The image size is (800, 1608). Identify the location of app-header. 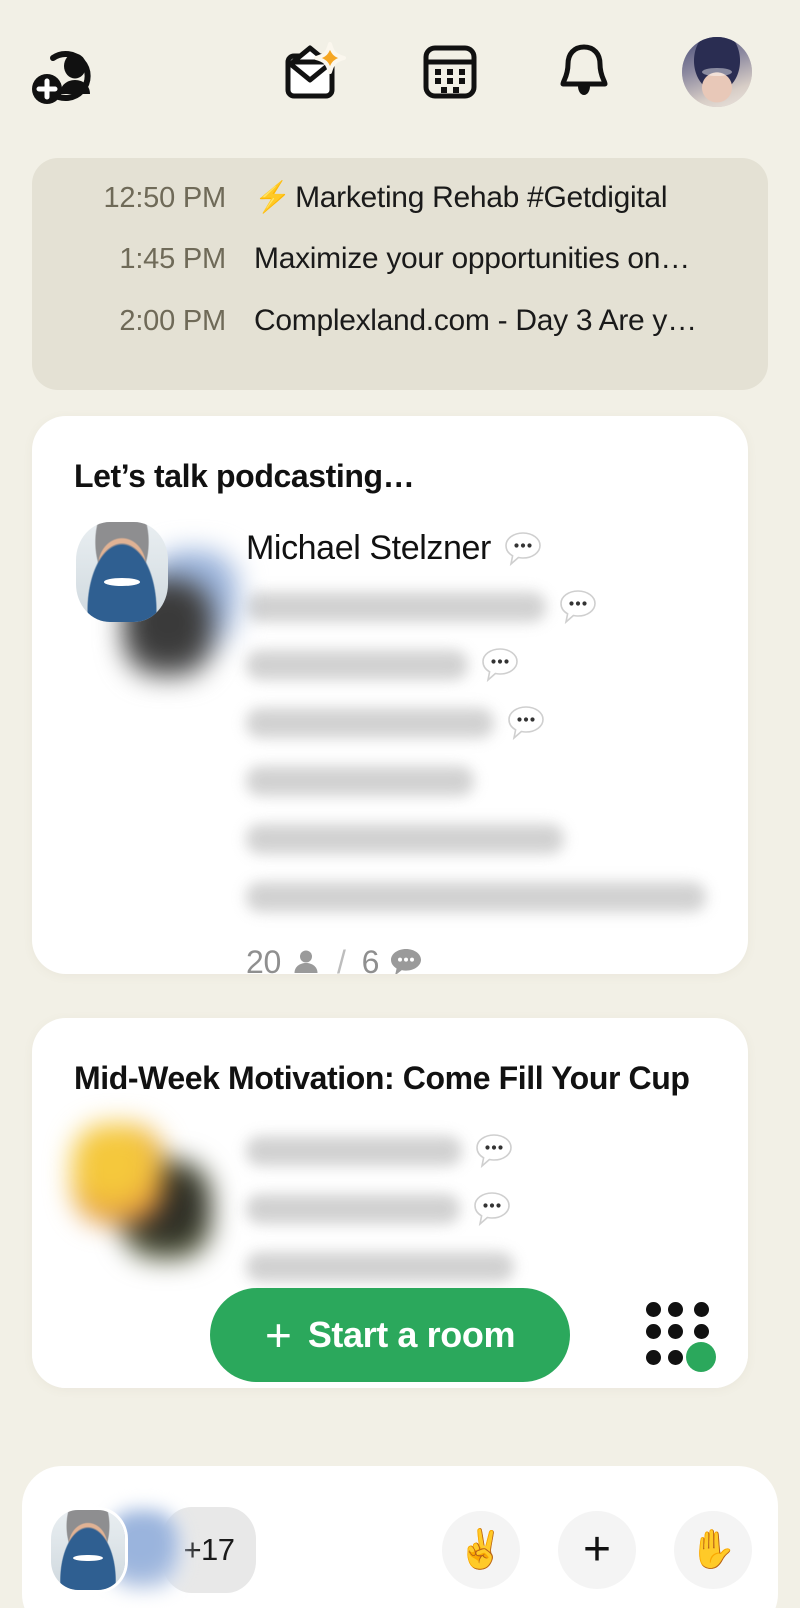
(400, 70).